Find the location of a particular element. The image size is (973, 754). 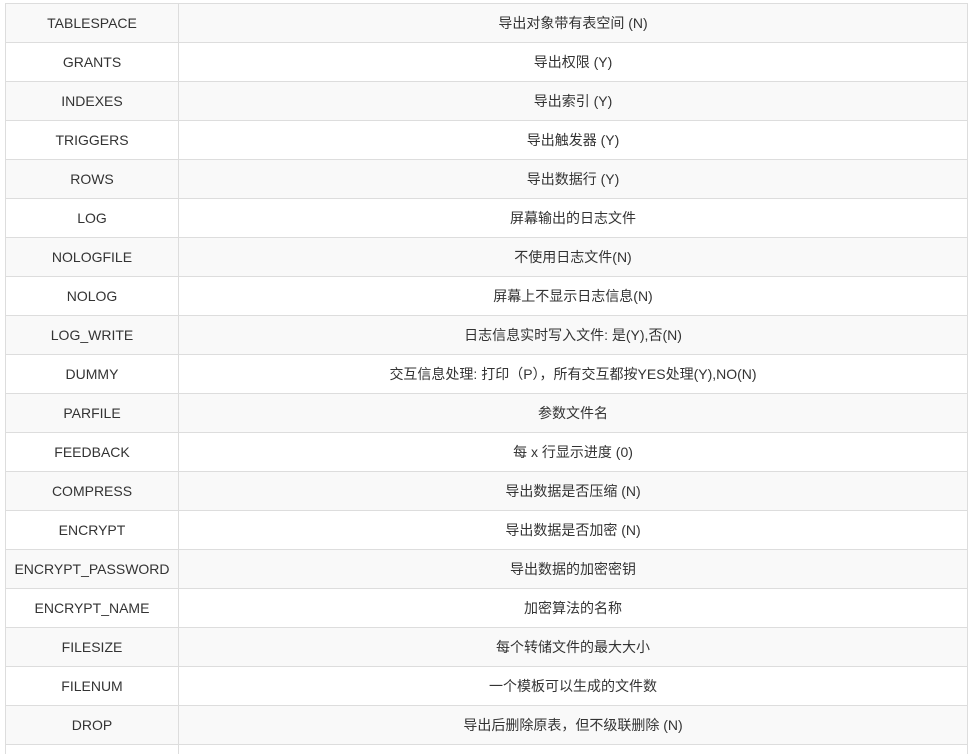

param-description-cell: 导出对象带有表空间 (N) is located at coordinates (573, 23).